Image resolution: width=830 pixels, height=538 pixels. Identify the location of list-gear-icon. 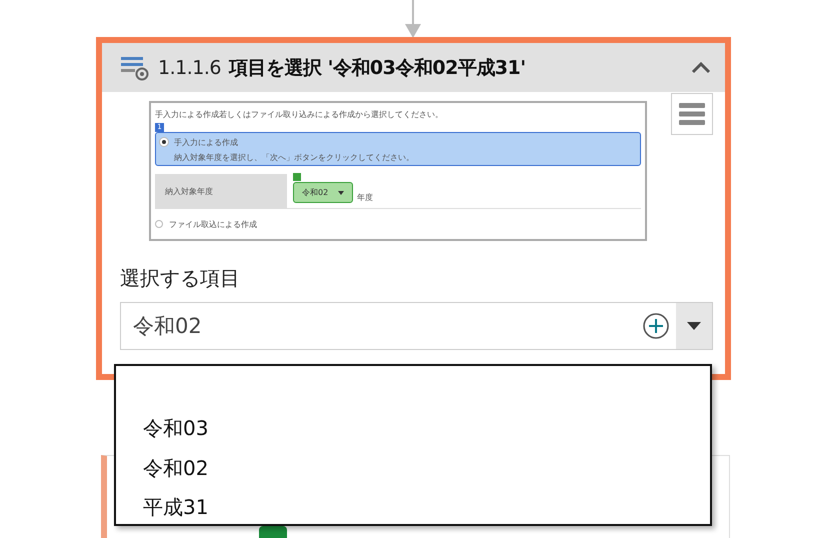
(135, 67).